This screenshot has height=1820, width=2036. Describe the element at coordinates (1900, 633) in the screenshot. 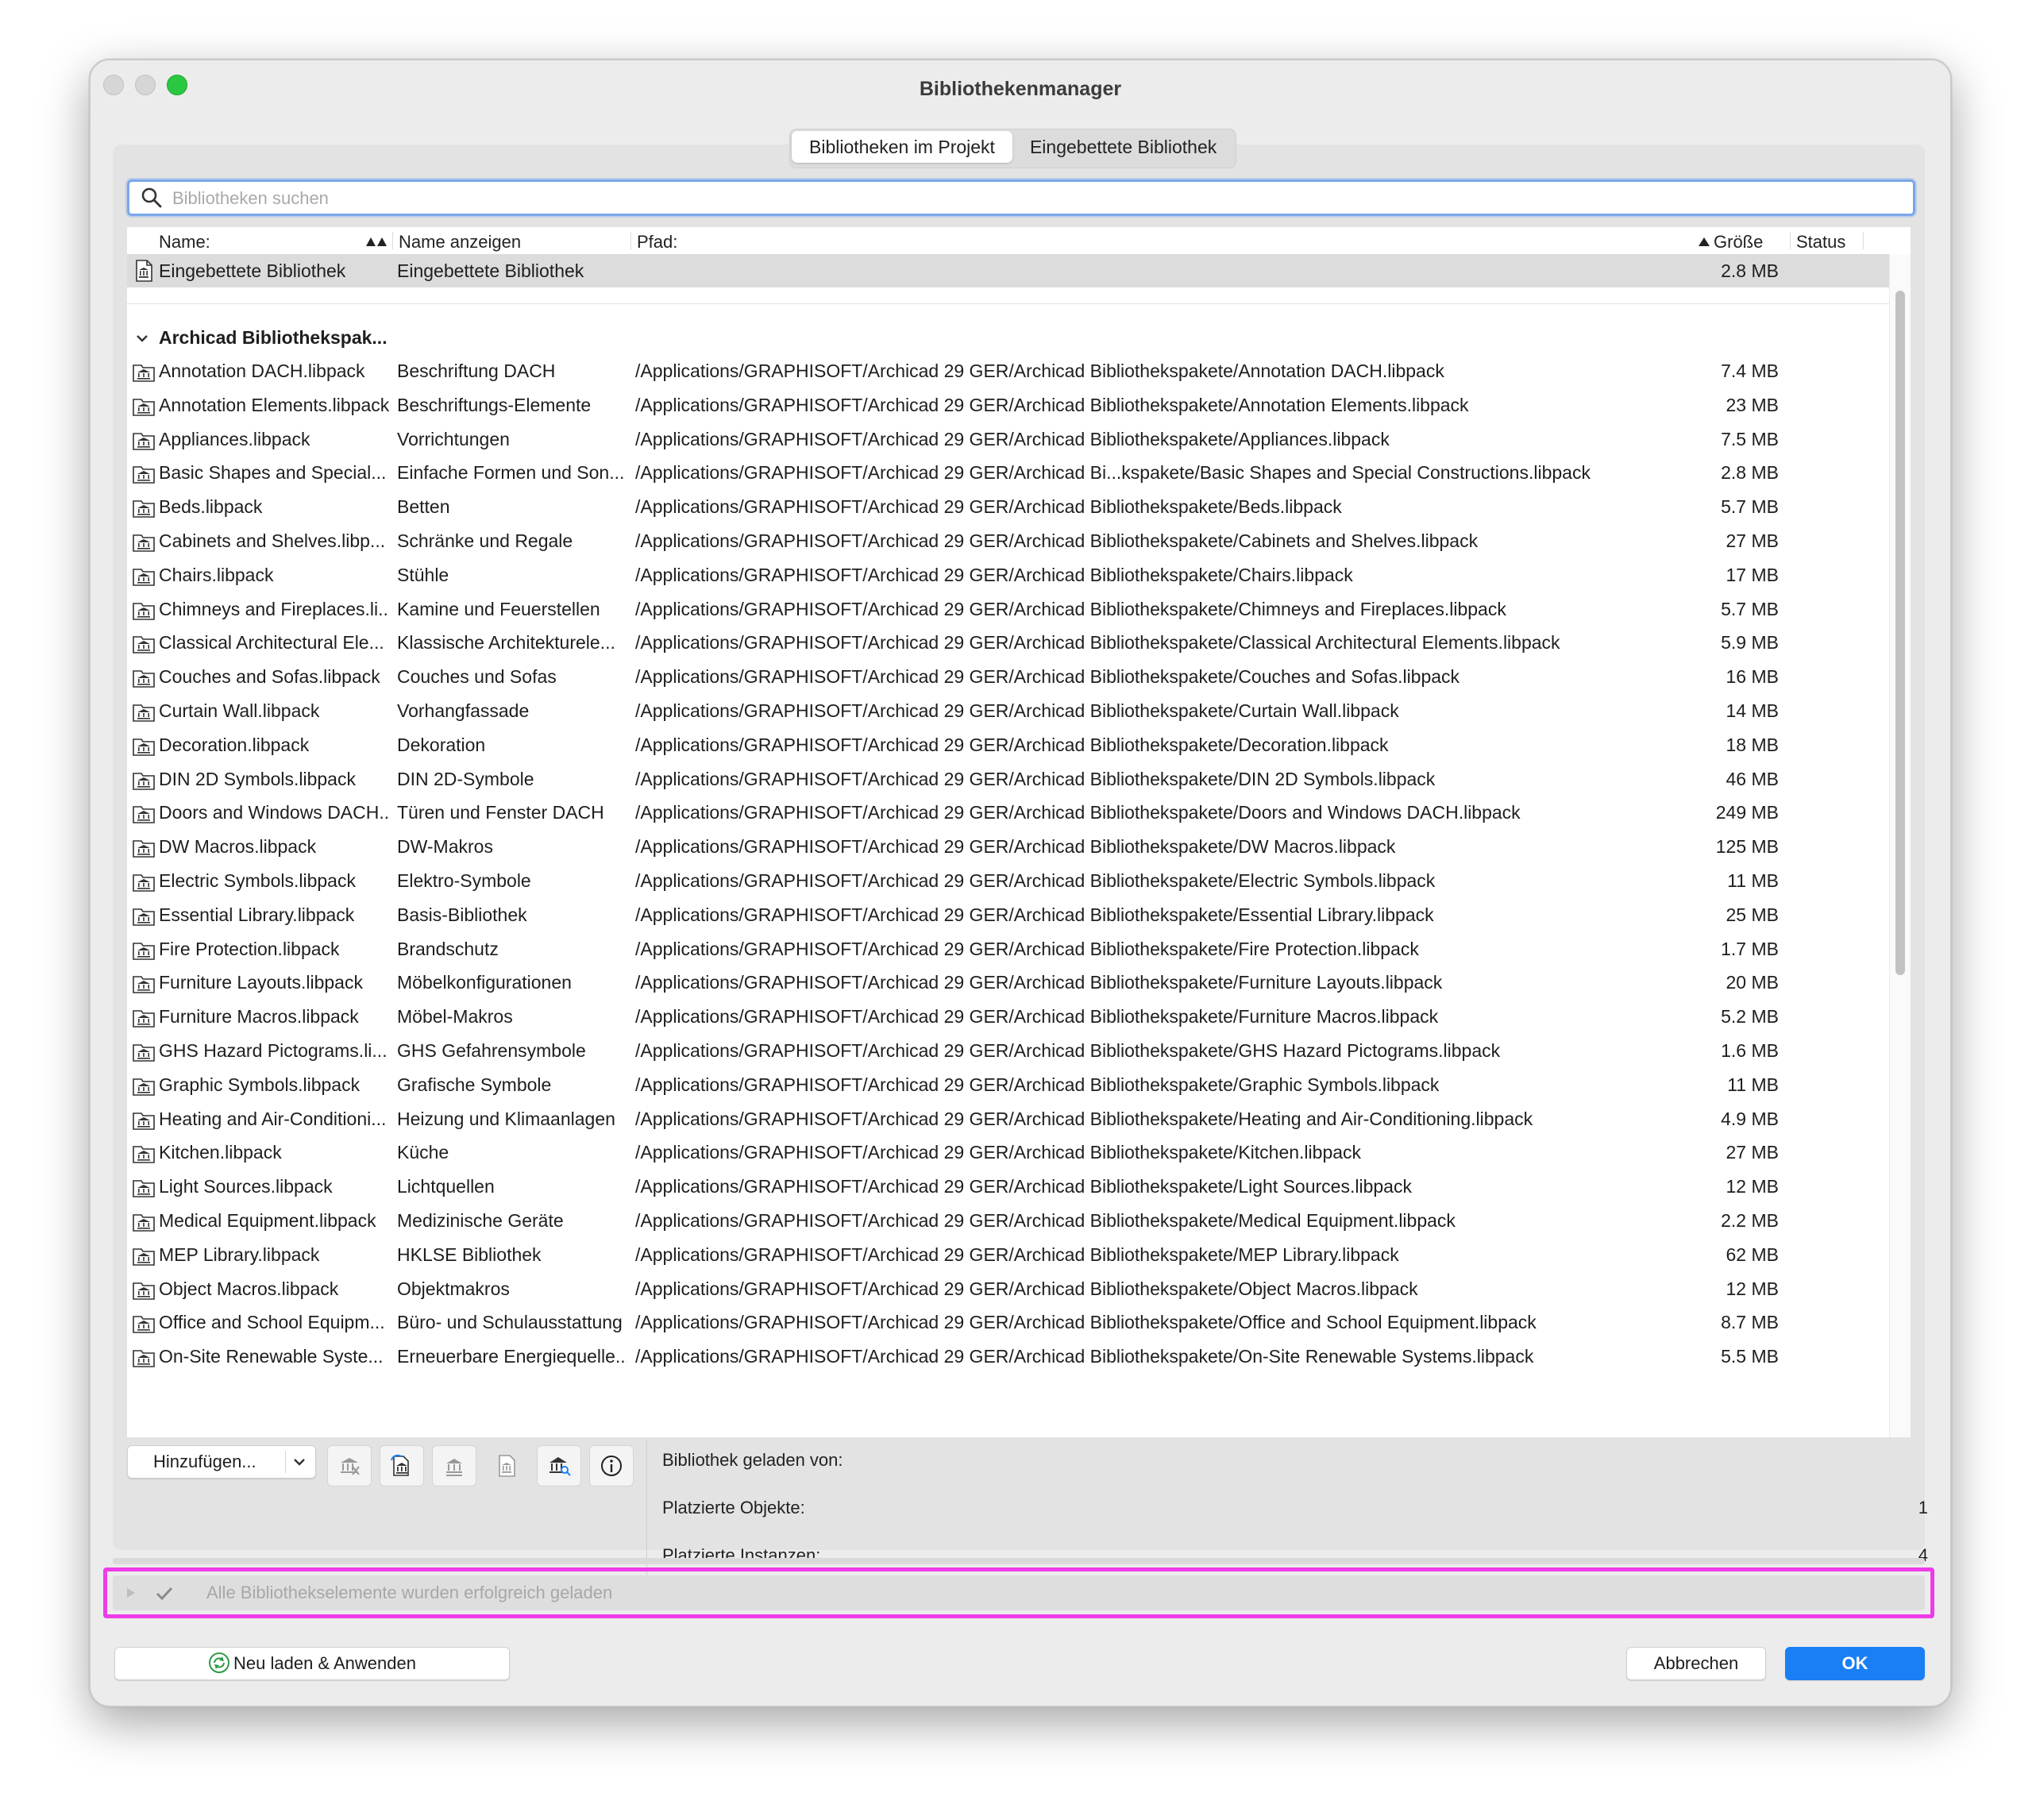

I see `scrollbar-thumb` at that location.